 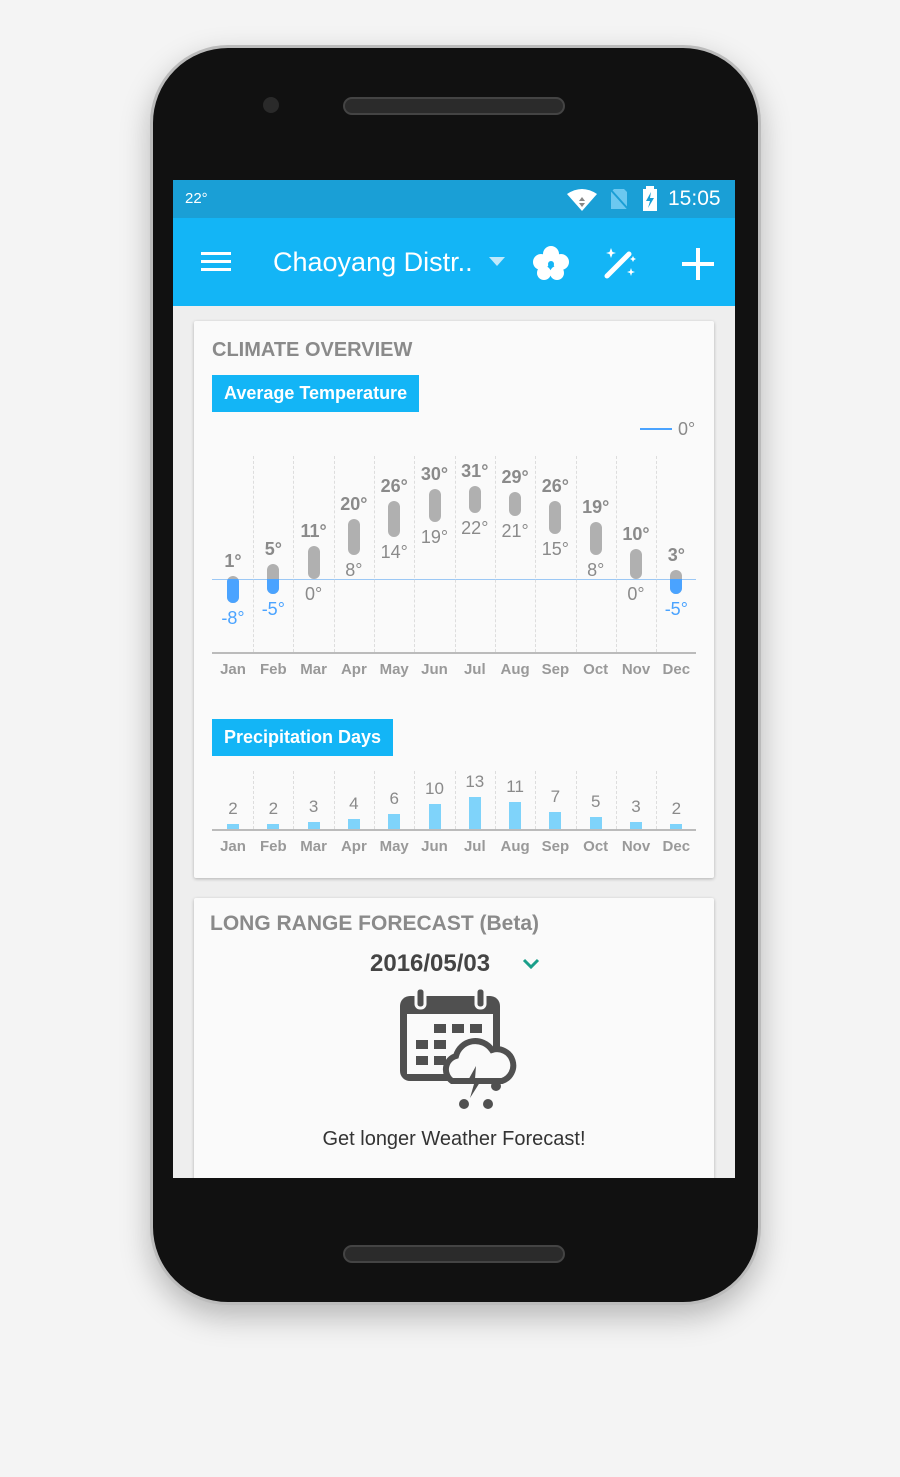 What do you see at coordinates (555, 549) in the screenshot?
I see `low-label: 15°` at bounding box center [555, 549].